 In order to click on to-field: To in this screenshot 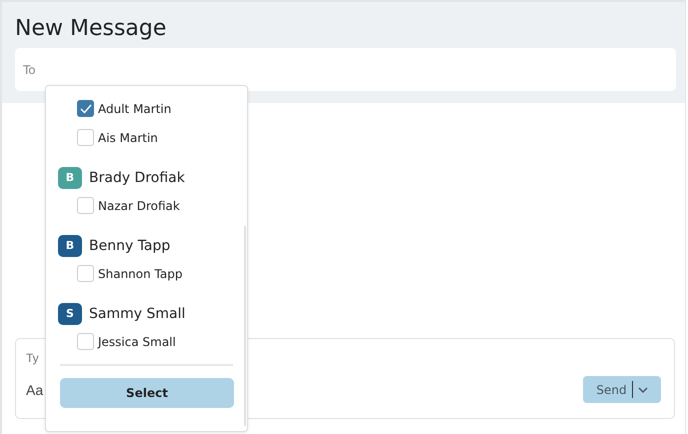, I will do `click(345, 69)`.